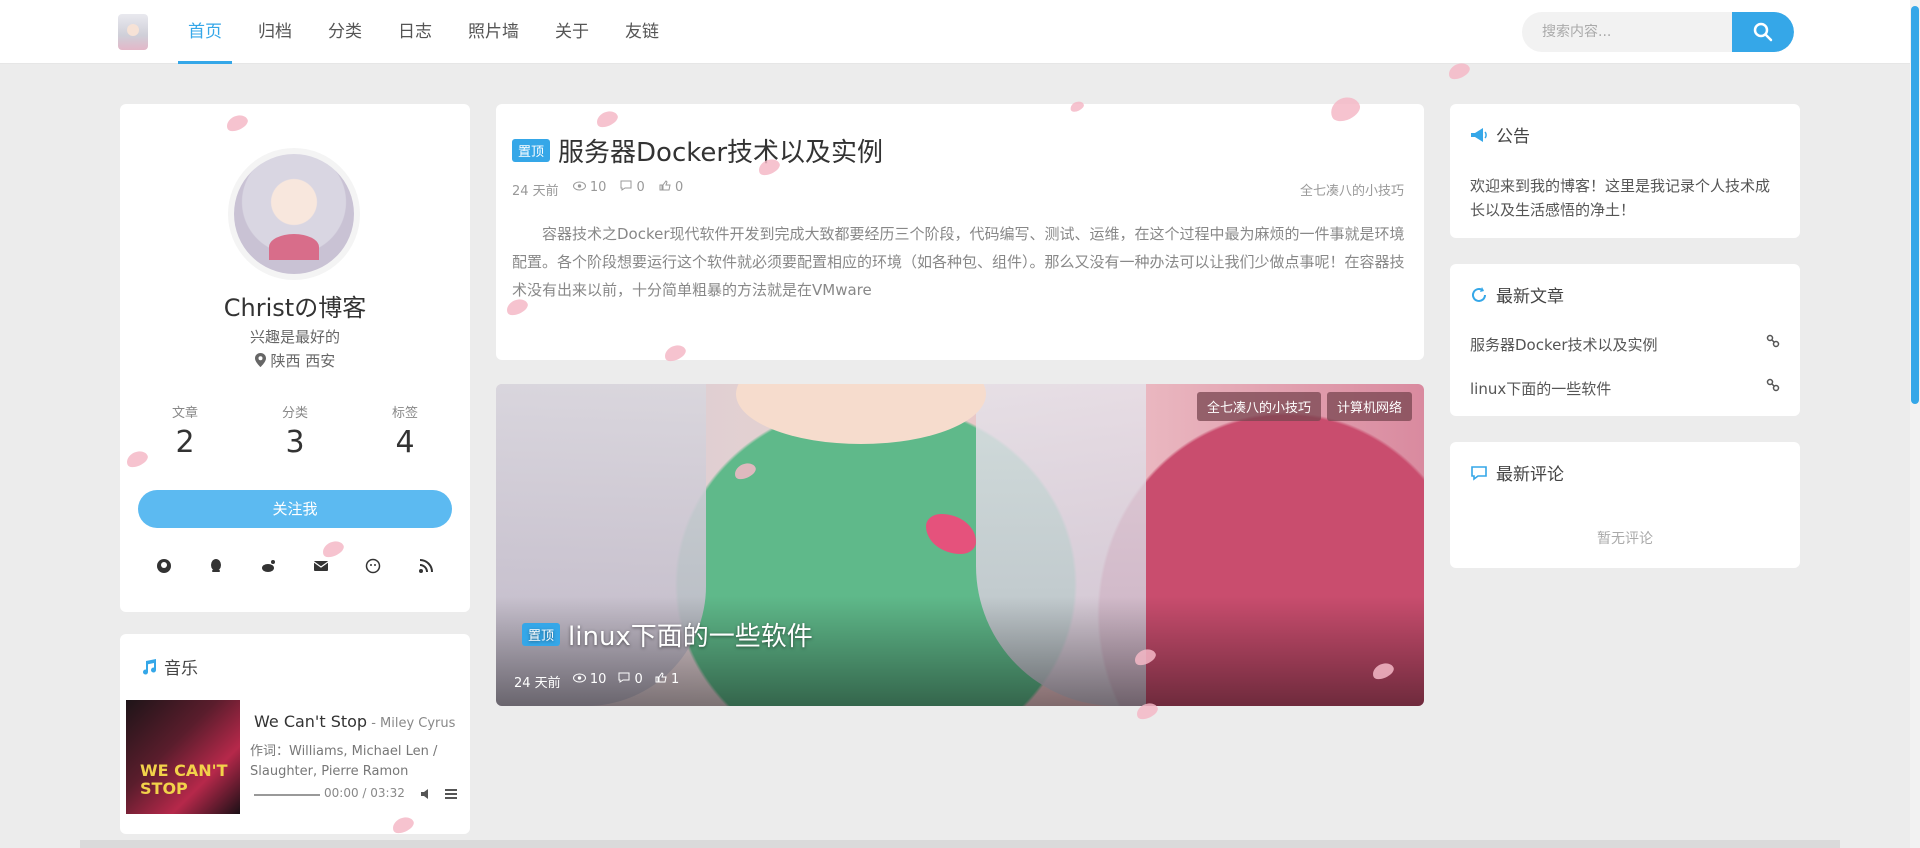 Image resolution: width=1920 pixels, height=848 pixels. What do you see at coordinates (642, 32) in the screenshot?
I see `nav-item-links: 友链` at bounding box center [642, 32].